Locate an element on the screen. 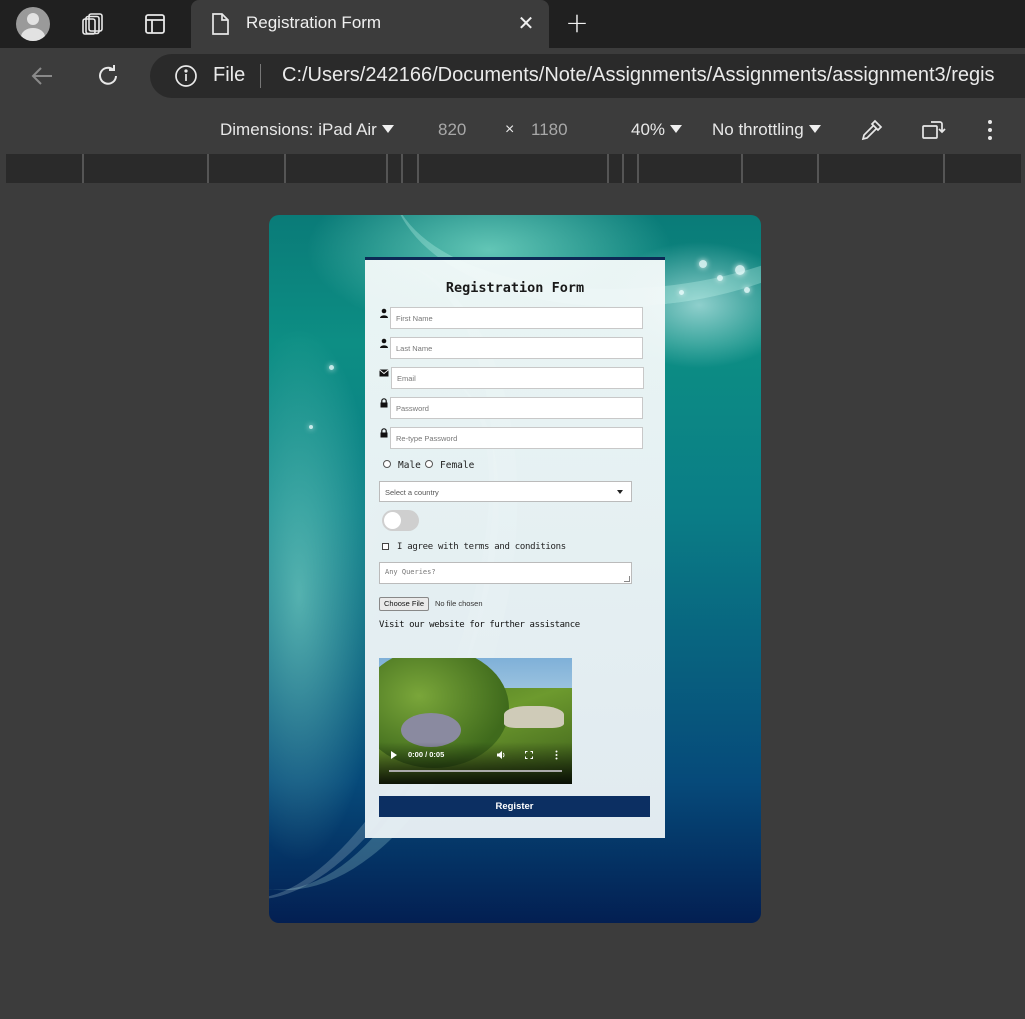 The image size is (1025, 1019). terms-label: I agree with terms and conditions is located at coordinates (481, 547).